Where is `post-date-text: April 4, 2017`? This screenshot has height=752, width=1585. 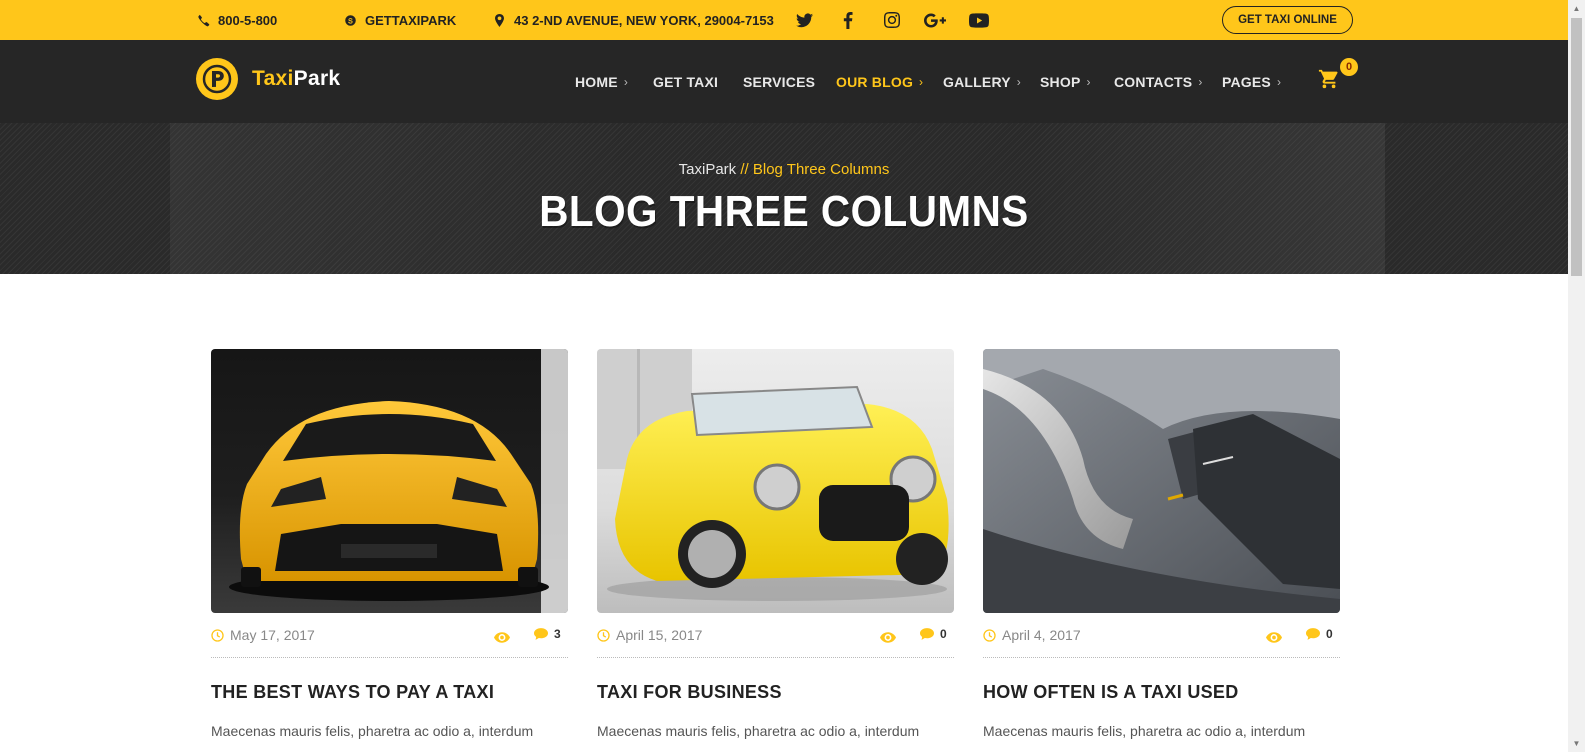
post-date-text: April 4, 2017 is located at coordinates (1041, 635).